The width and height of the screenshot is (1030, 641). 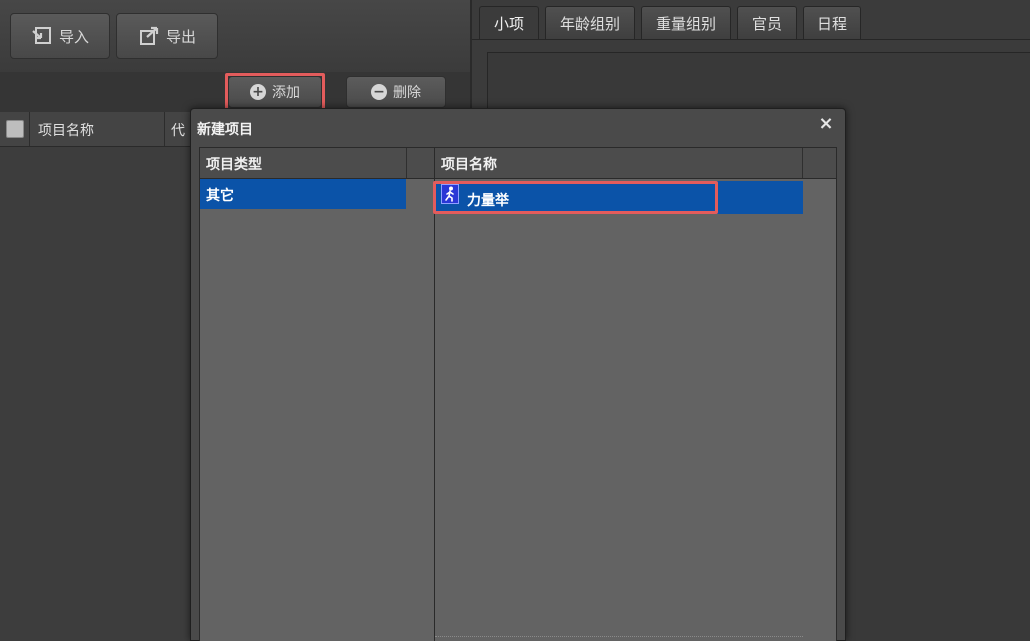 What do you see at coordinates (619, 197) in the screenshot?
I see `list-item: 力量举` at bounding box center [619, 197].